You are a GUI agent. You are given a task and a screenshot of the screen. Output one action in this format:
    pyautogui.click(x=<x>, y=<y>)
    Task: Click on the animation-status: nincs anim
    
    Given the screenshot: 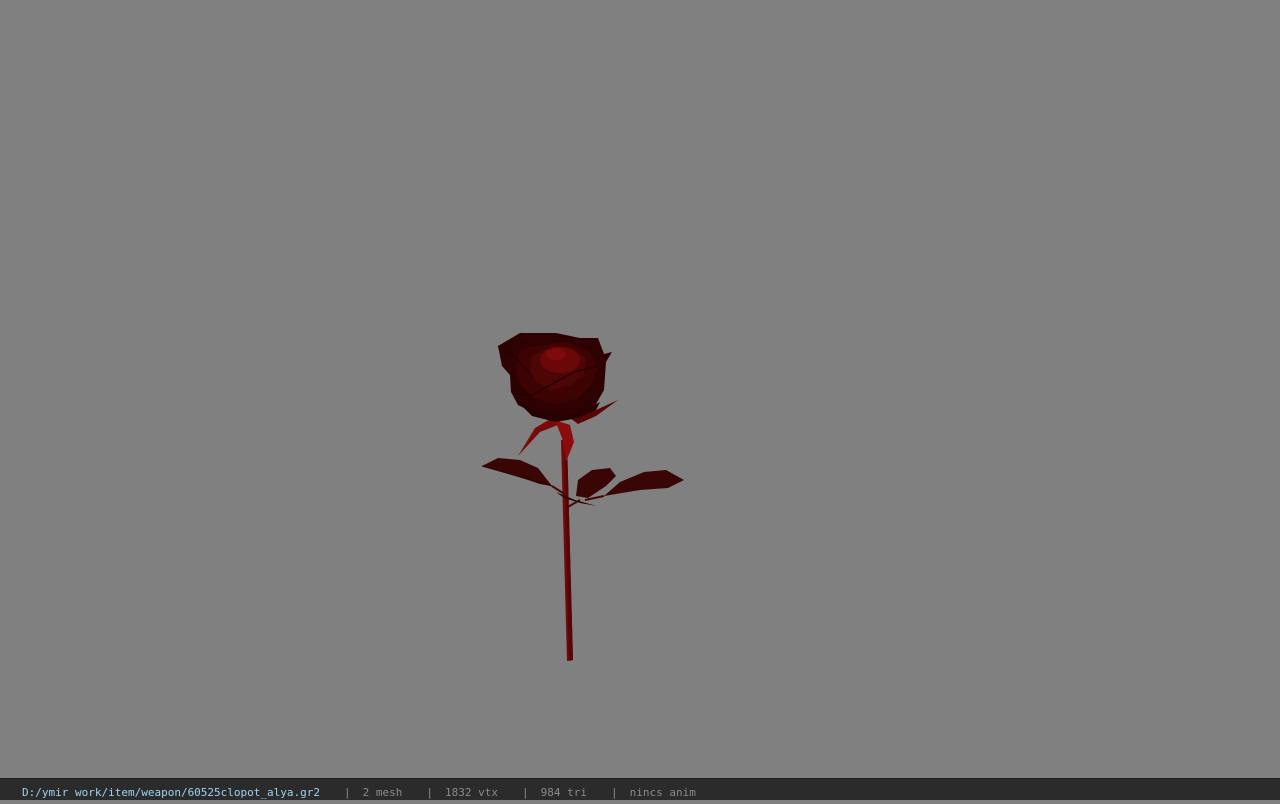 What is the action you would take?
    pyautogui.click(x=662, y=792)
    